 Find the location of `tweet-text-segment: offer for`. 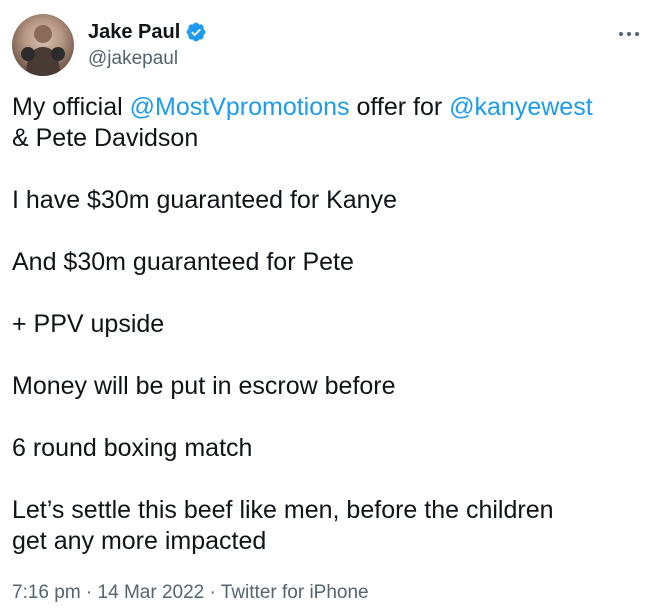

tweet-text-segment: offer for is located at coordinates (399, 107).